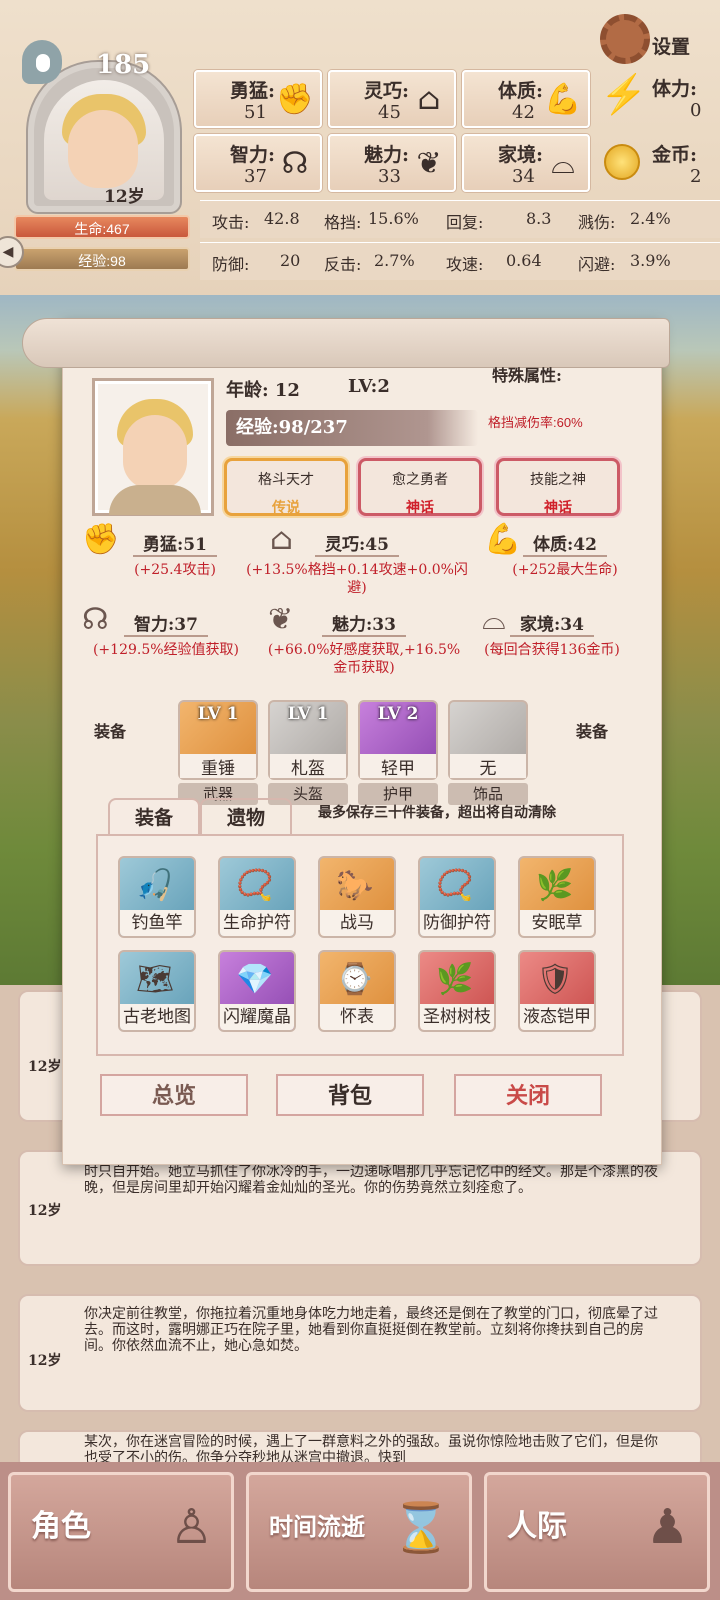 Image resolution: width=720 pixels, height=1600 pixels. I want to click on stat-card-agility: 灵巧: 45 ⌂, so click(392, 99).